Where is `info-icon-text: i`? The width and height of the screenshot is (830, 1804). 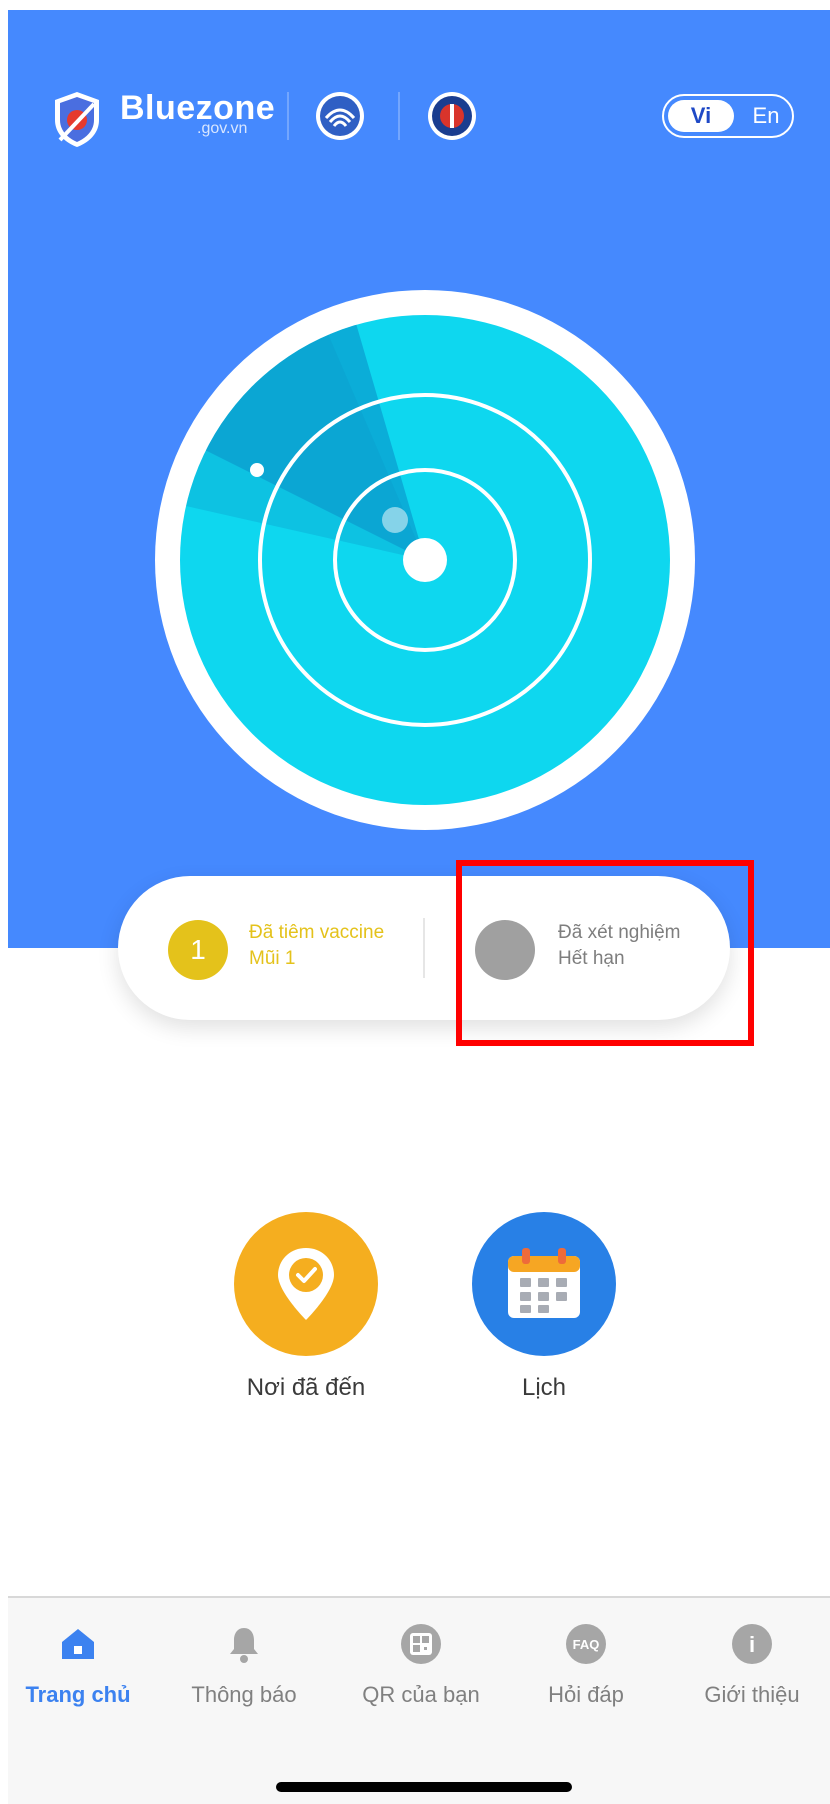 info-icon-text: i is located at coordinates (752, 1644).